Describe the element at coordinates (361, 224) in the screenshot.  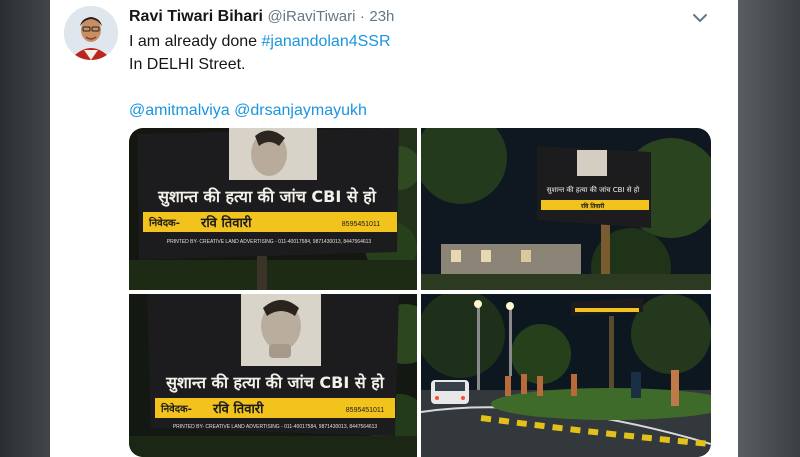
I see `banner-phone: 8595451011` at that location.